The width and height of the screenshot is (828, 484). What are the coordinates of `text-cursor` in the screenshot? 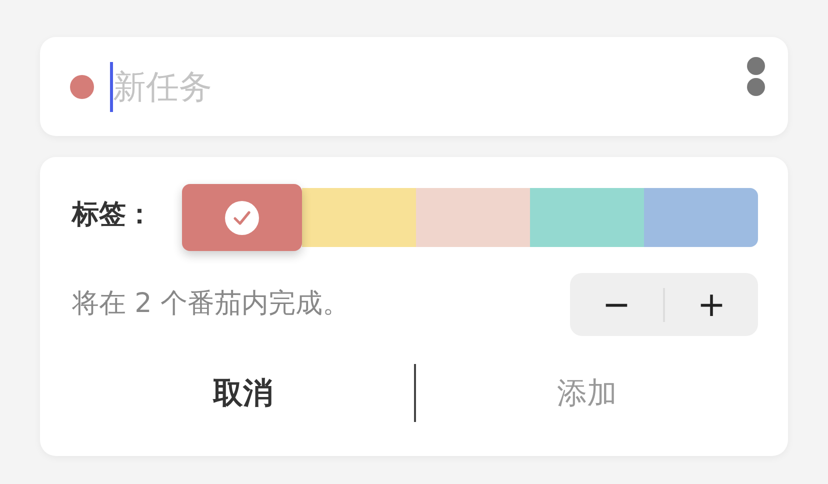 It's located at (111, 87).